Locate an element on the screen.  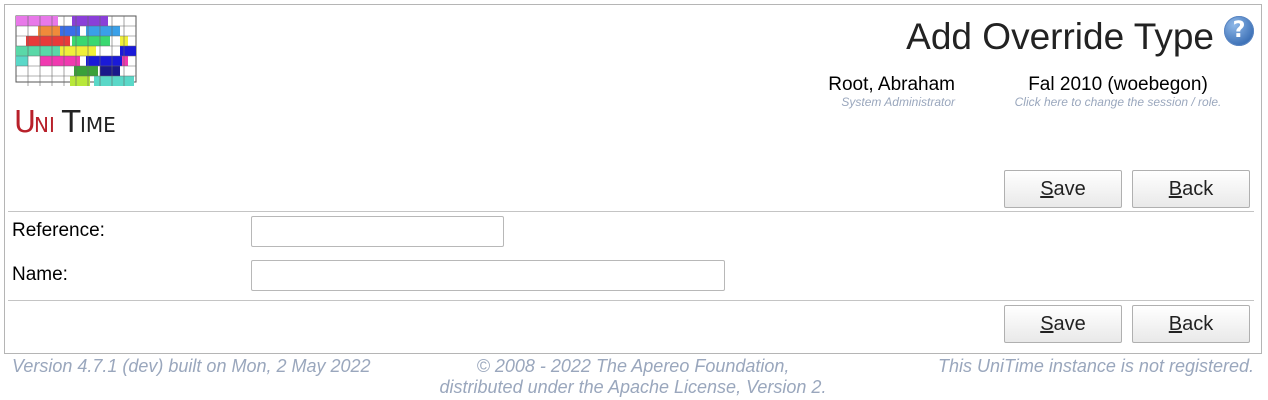
name-label: Name: is located at coordinates (40, 274).